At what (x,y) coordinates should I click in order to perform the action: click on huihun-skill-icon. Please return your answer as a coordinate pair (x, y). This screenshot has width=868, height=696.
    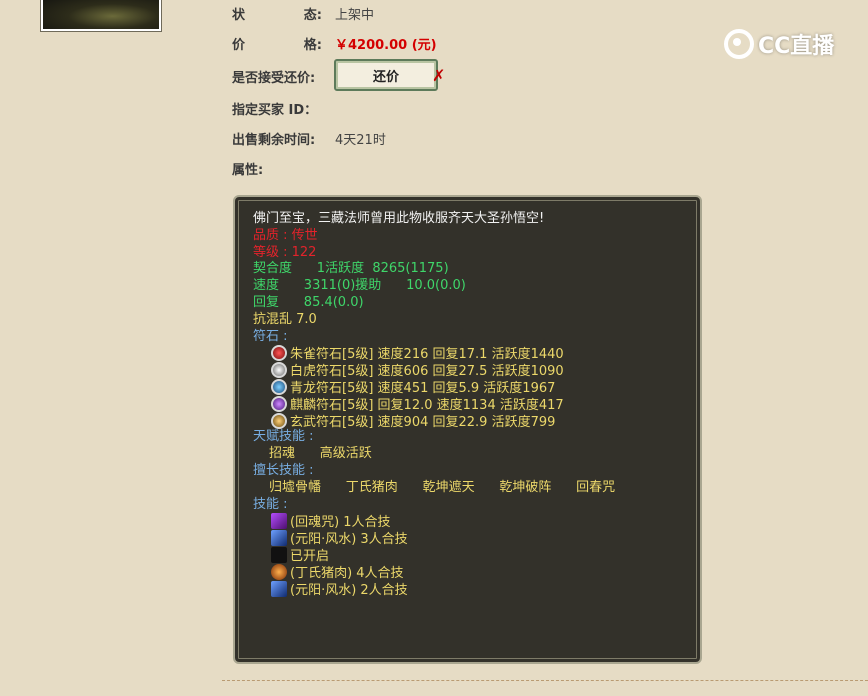
    Looking at the image, I should click on (279, 521).